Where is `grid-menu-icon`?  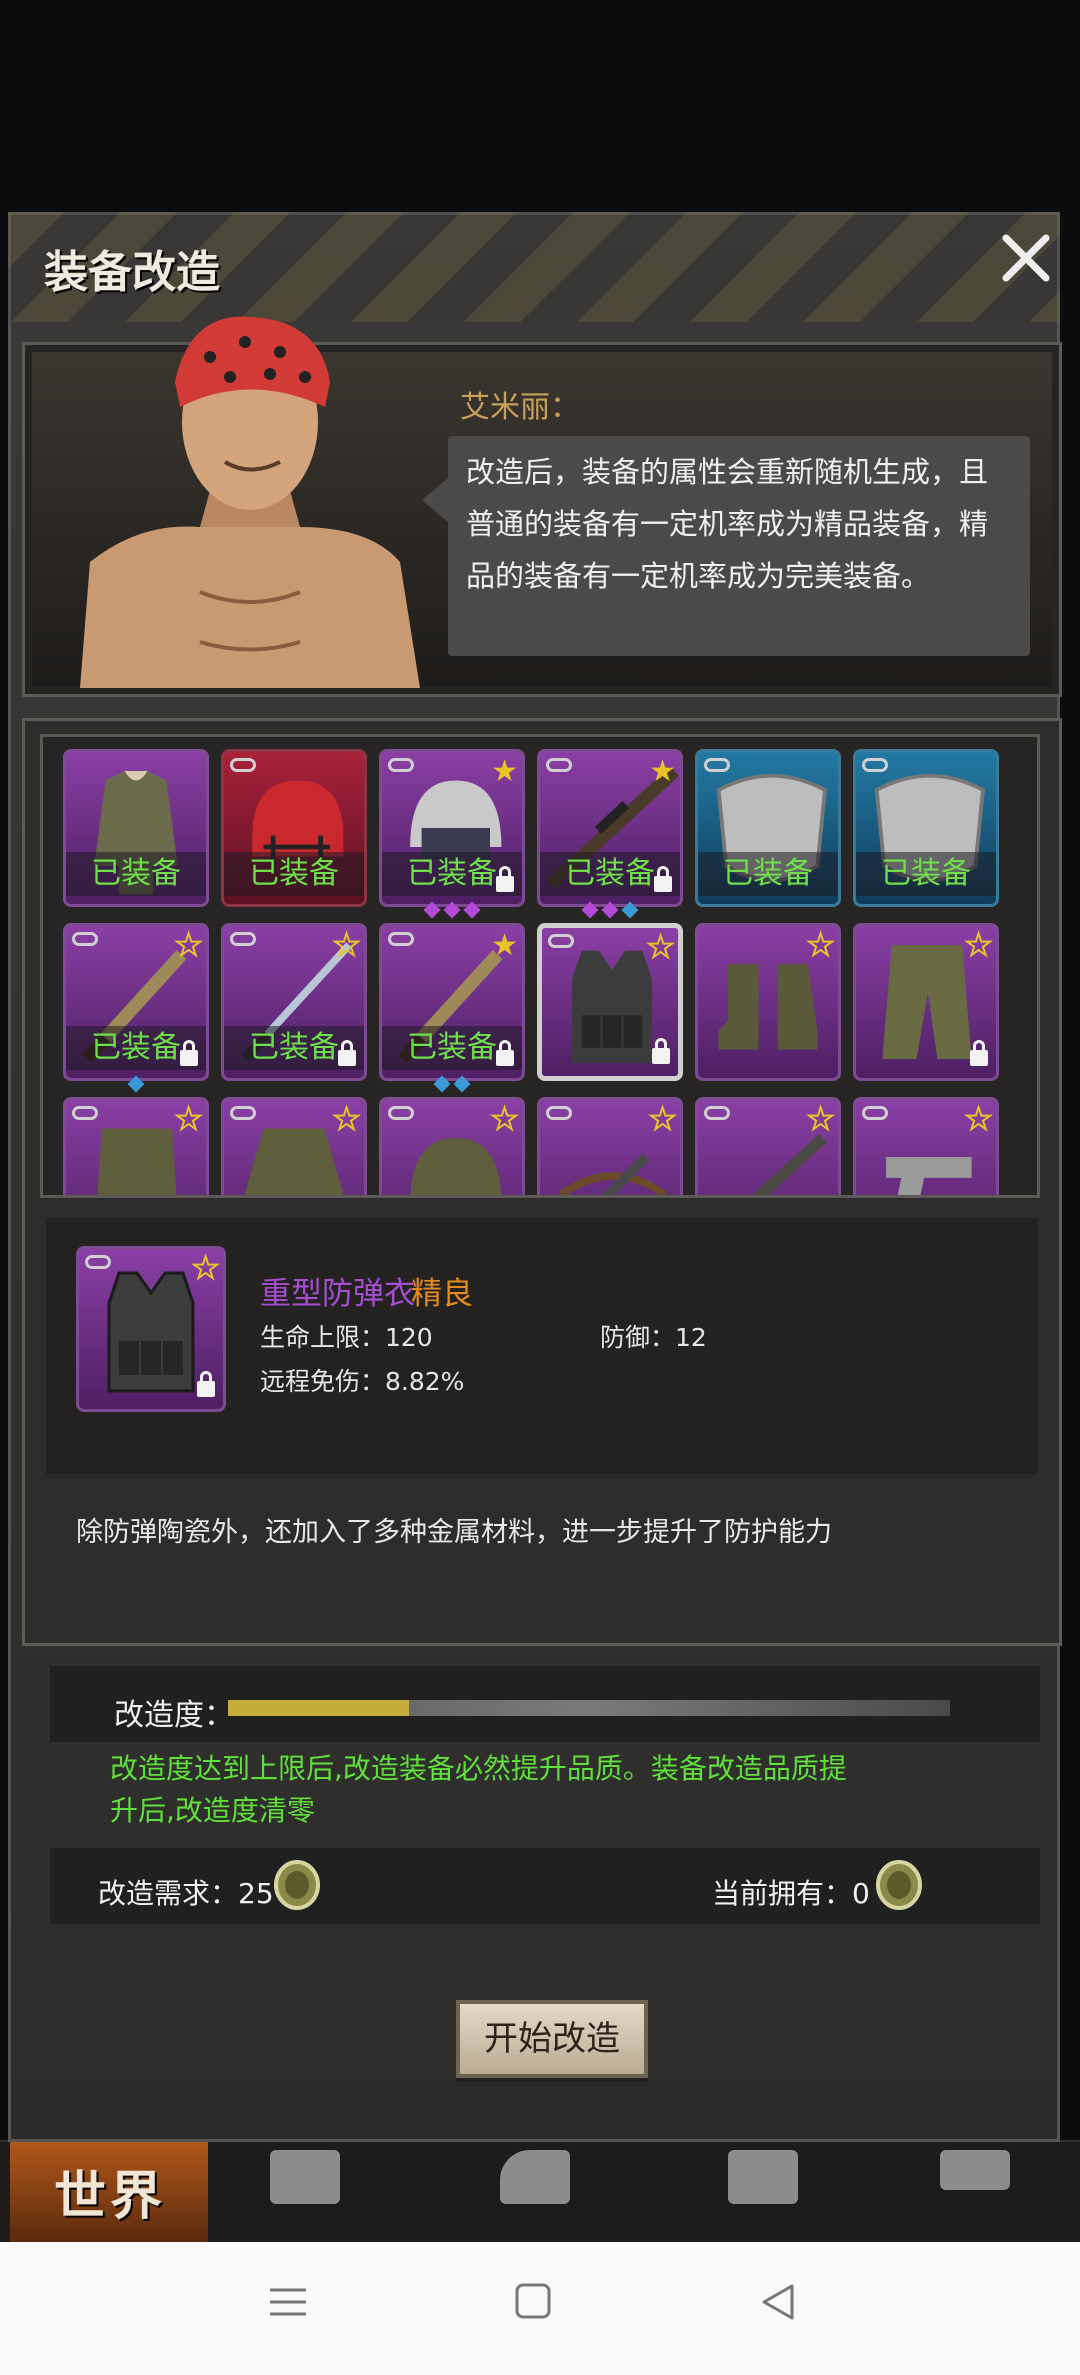
grid-menu-icon is located at coordinates (763, 2177).